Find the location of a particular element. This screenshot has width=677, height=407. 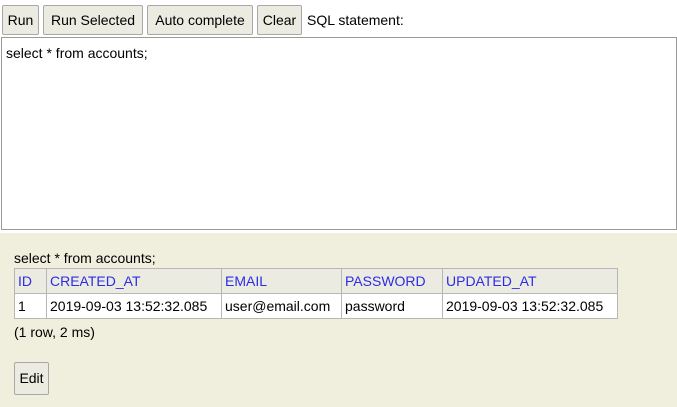

column-header-password: PASSWORD is located at coordinates (392, 281).